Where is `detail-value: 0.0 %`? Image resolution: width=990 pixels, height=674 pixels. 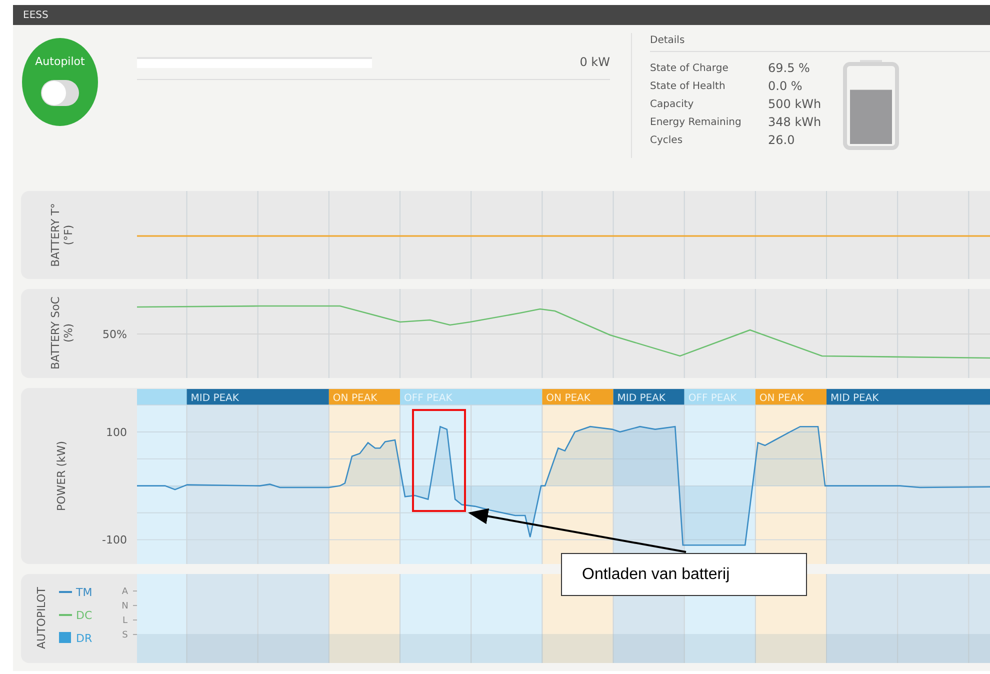 detail-value: 0.0 % is located at coordinates (785, 86).